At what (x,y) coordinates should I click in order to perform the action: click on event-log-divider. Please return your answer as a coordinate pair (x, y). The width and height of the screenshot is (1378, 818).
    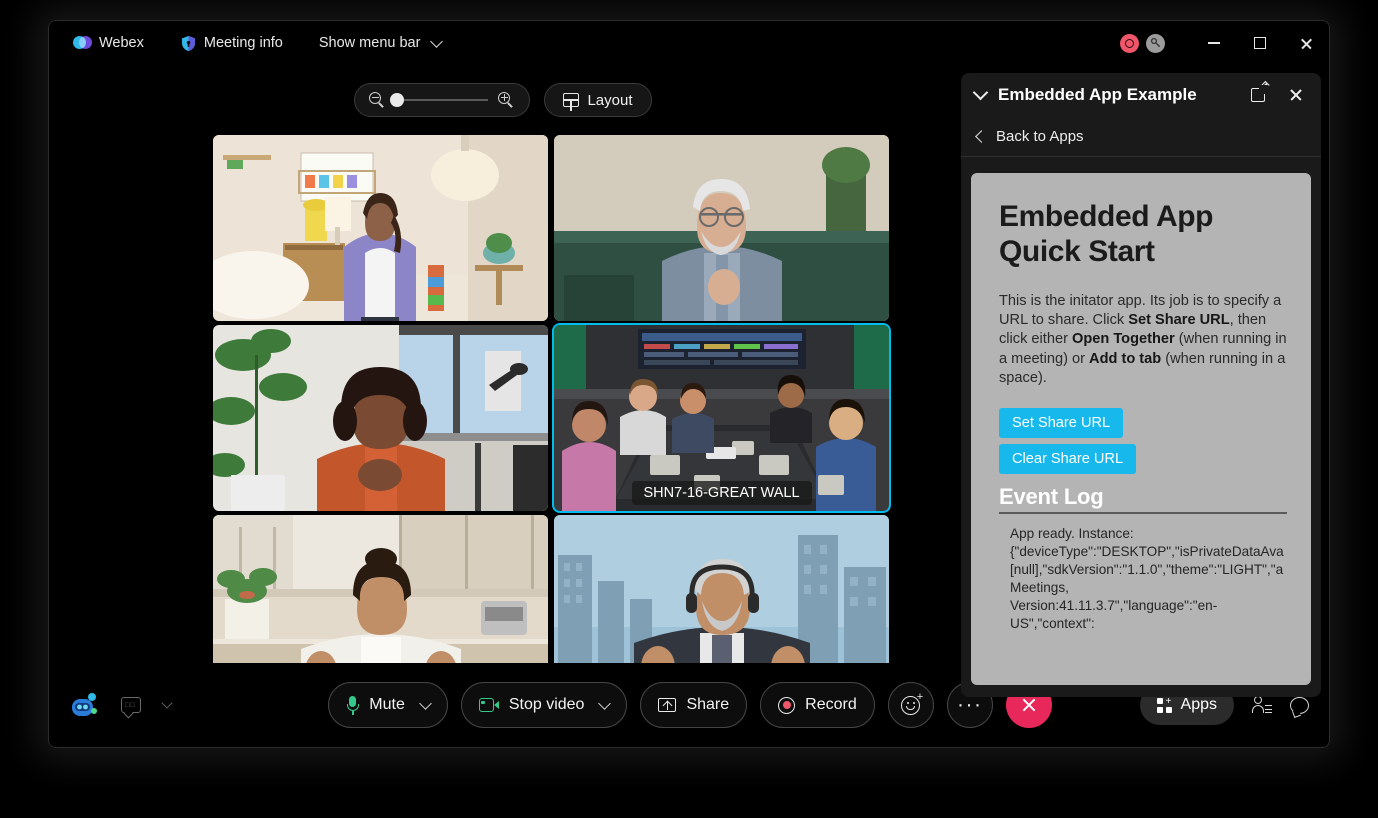
    Looking at the image, I should click on (1143, 513).